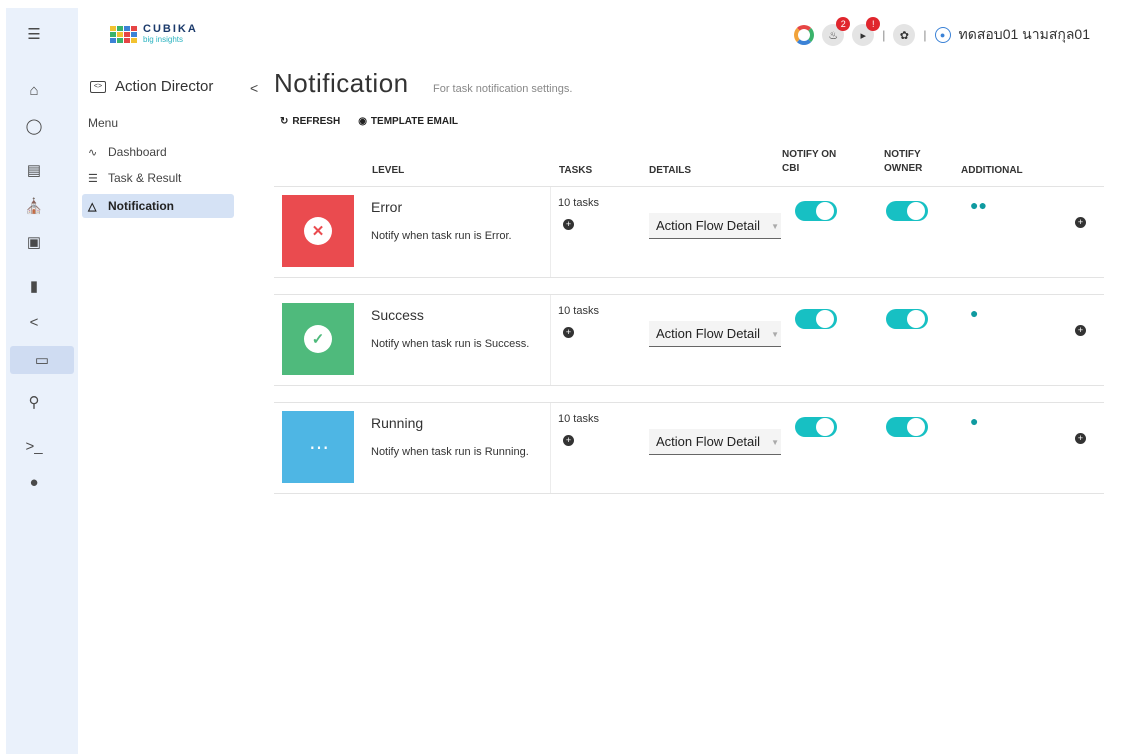 Image resolution: width=1128 pixels, height=754 pixels. What do you see at coordinates (137, 152) in the screenshot?
I see `sidebar-item-label: Dashboard` at bounding box center [137, 152].